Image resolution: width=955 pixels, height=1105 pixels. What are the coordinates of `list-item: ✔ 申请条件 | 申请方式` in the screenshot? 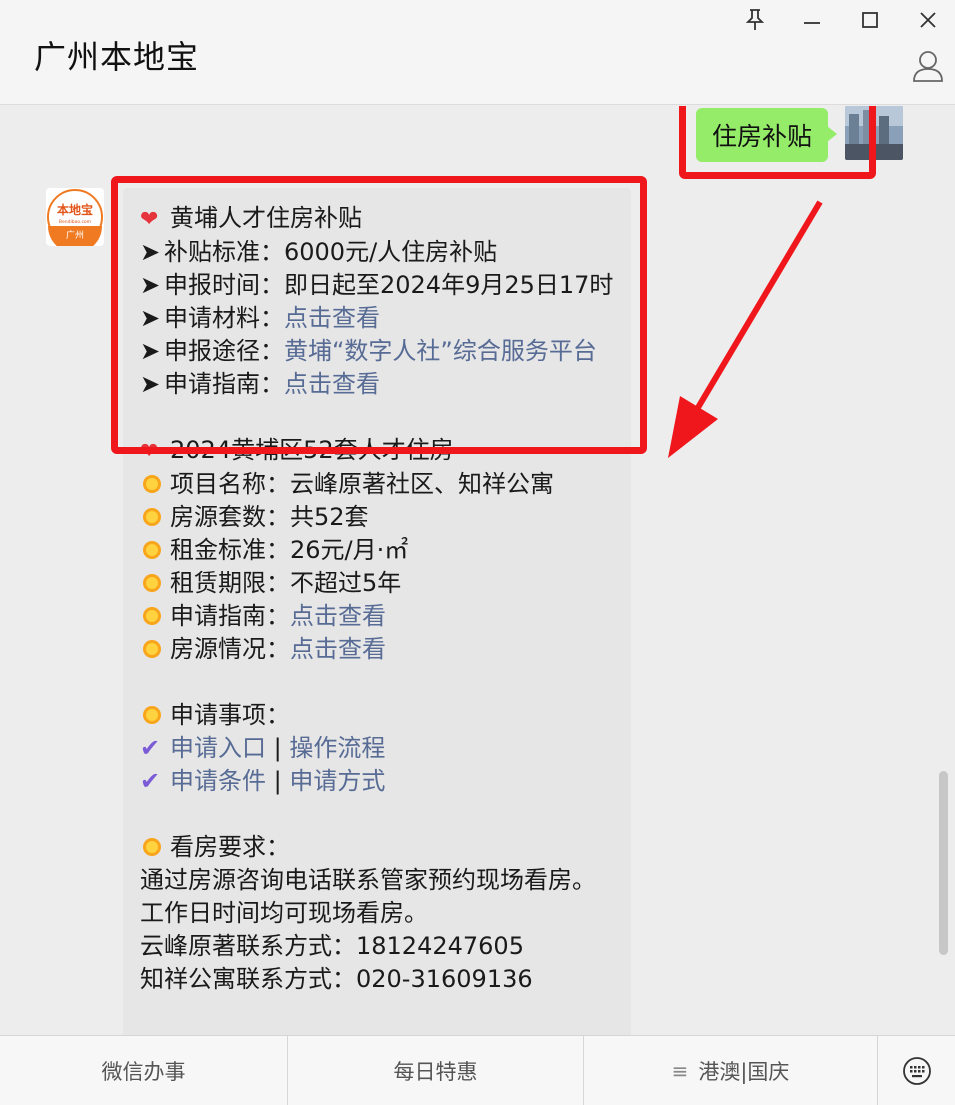 It's located at (380, 781).